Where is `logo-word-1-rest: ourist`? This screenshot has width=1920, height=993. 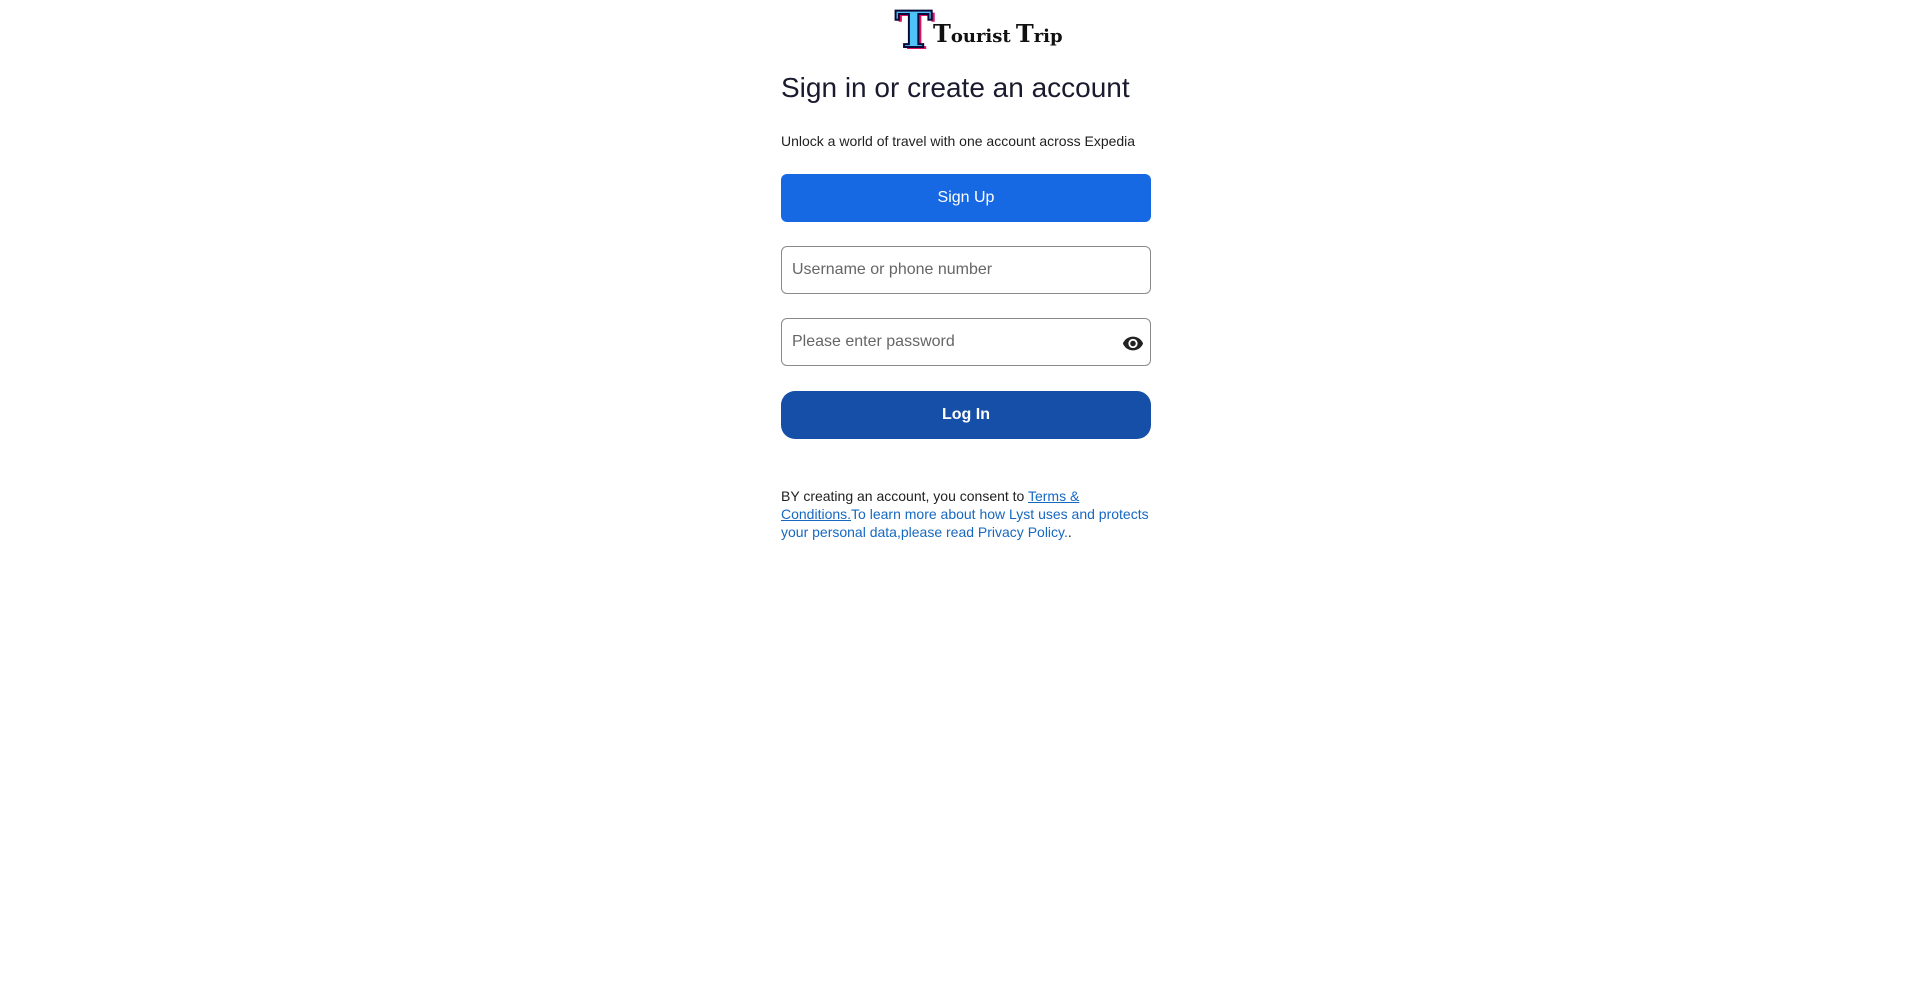 logo-word-1-rest: ourist is located at coordinates (980, 36).